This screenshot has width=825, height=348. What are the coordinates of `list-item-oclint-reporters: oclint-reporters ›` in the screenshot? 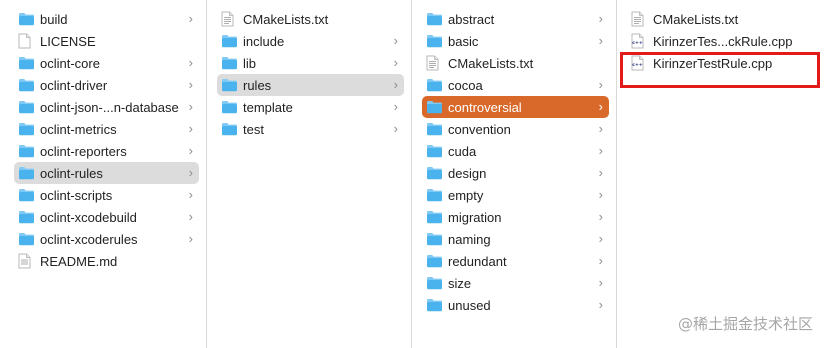 It's located at (106, 151).